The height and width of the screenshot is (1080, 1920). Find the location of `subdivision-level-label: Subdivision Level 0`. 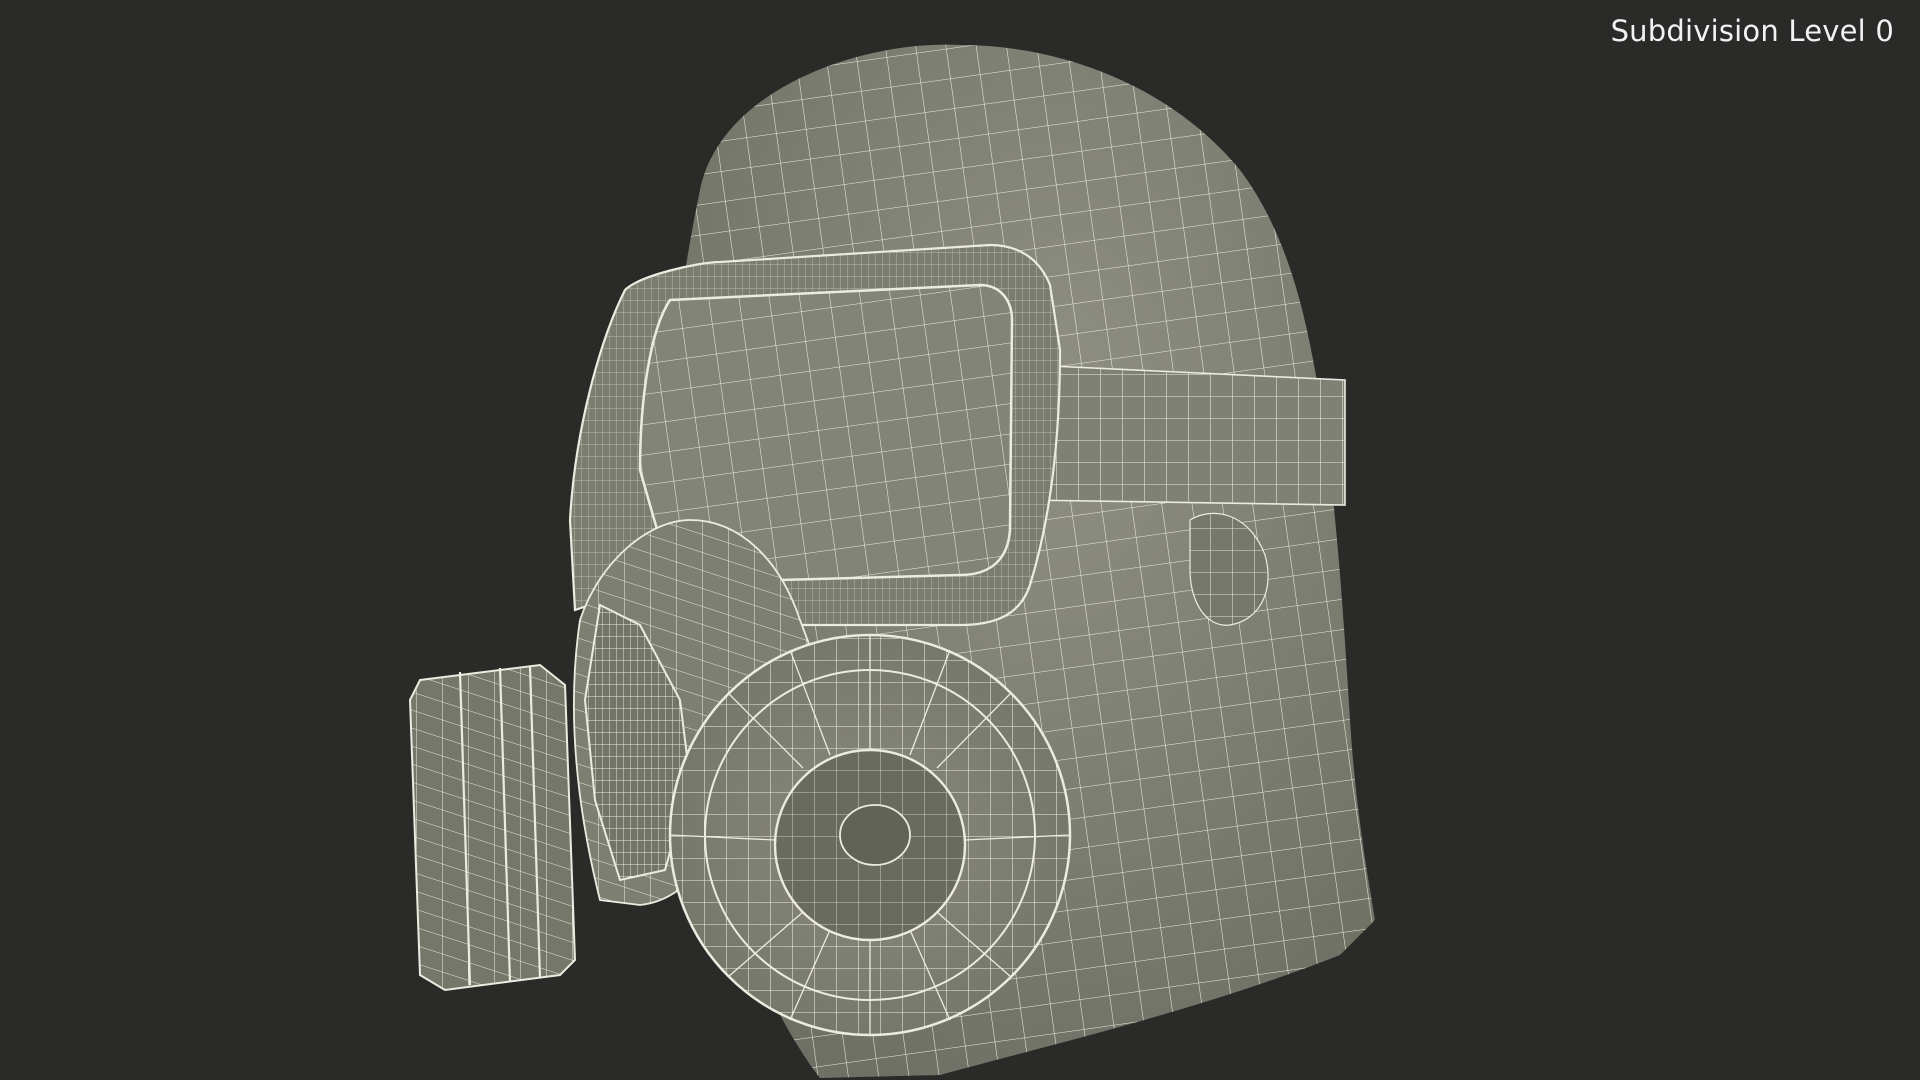

subdivision-level-label: Subdivision Level 0 is located at coordinates (1752, 31).